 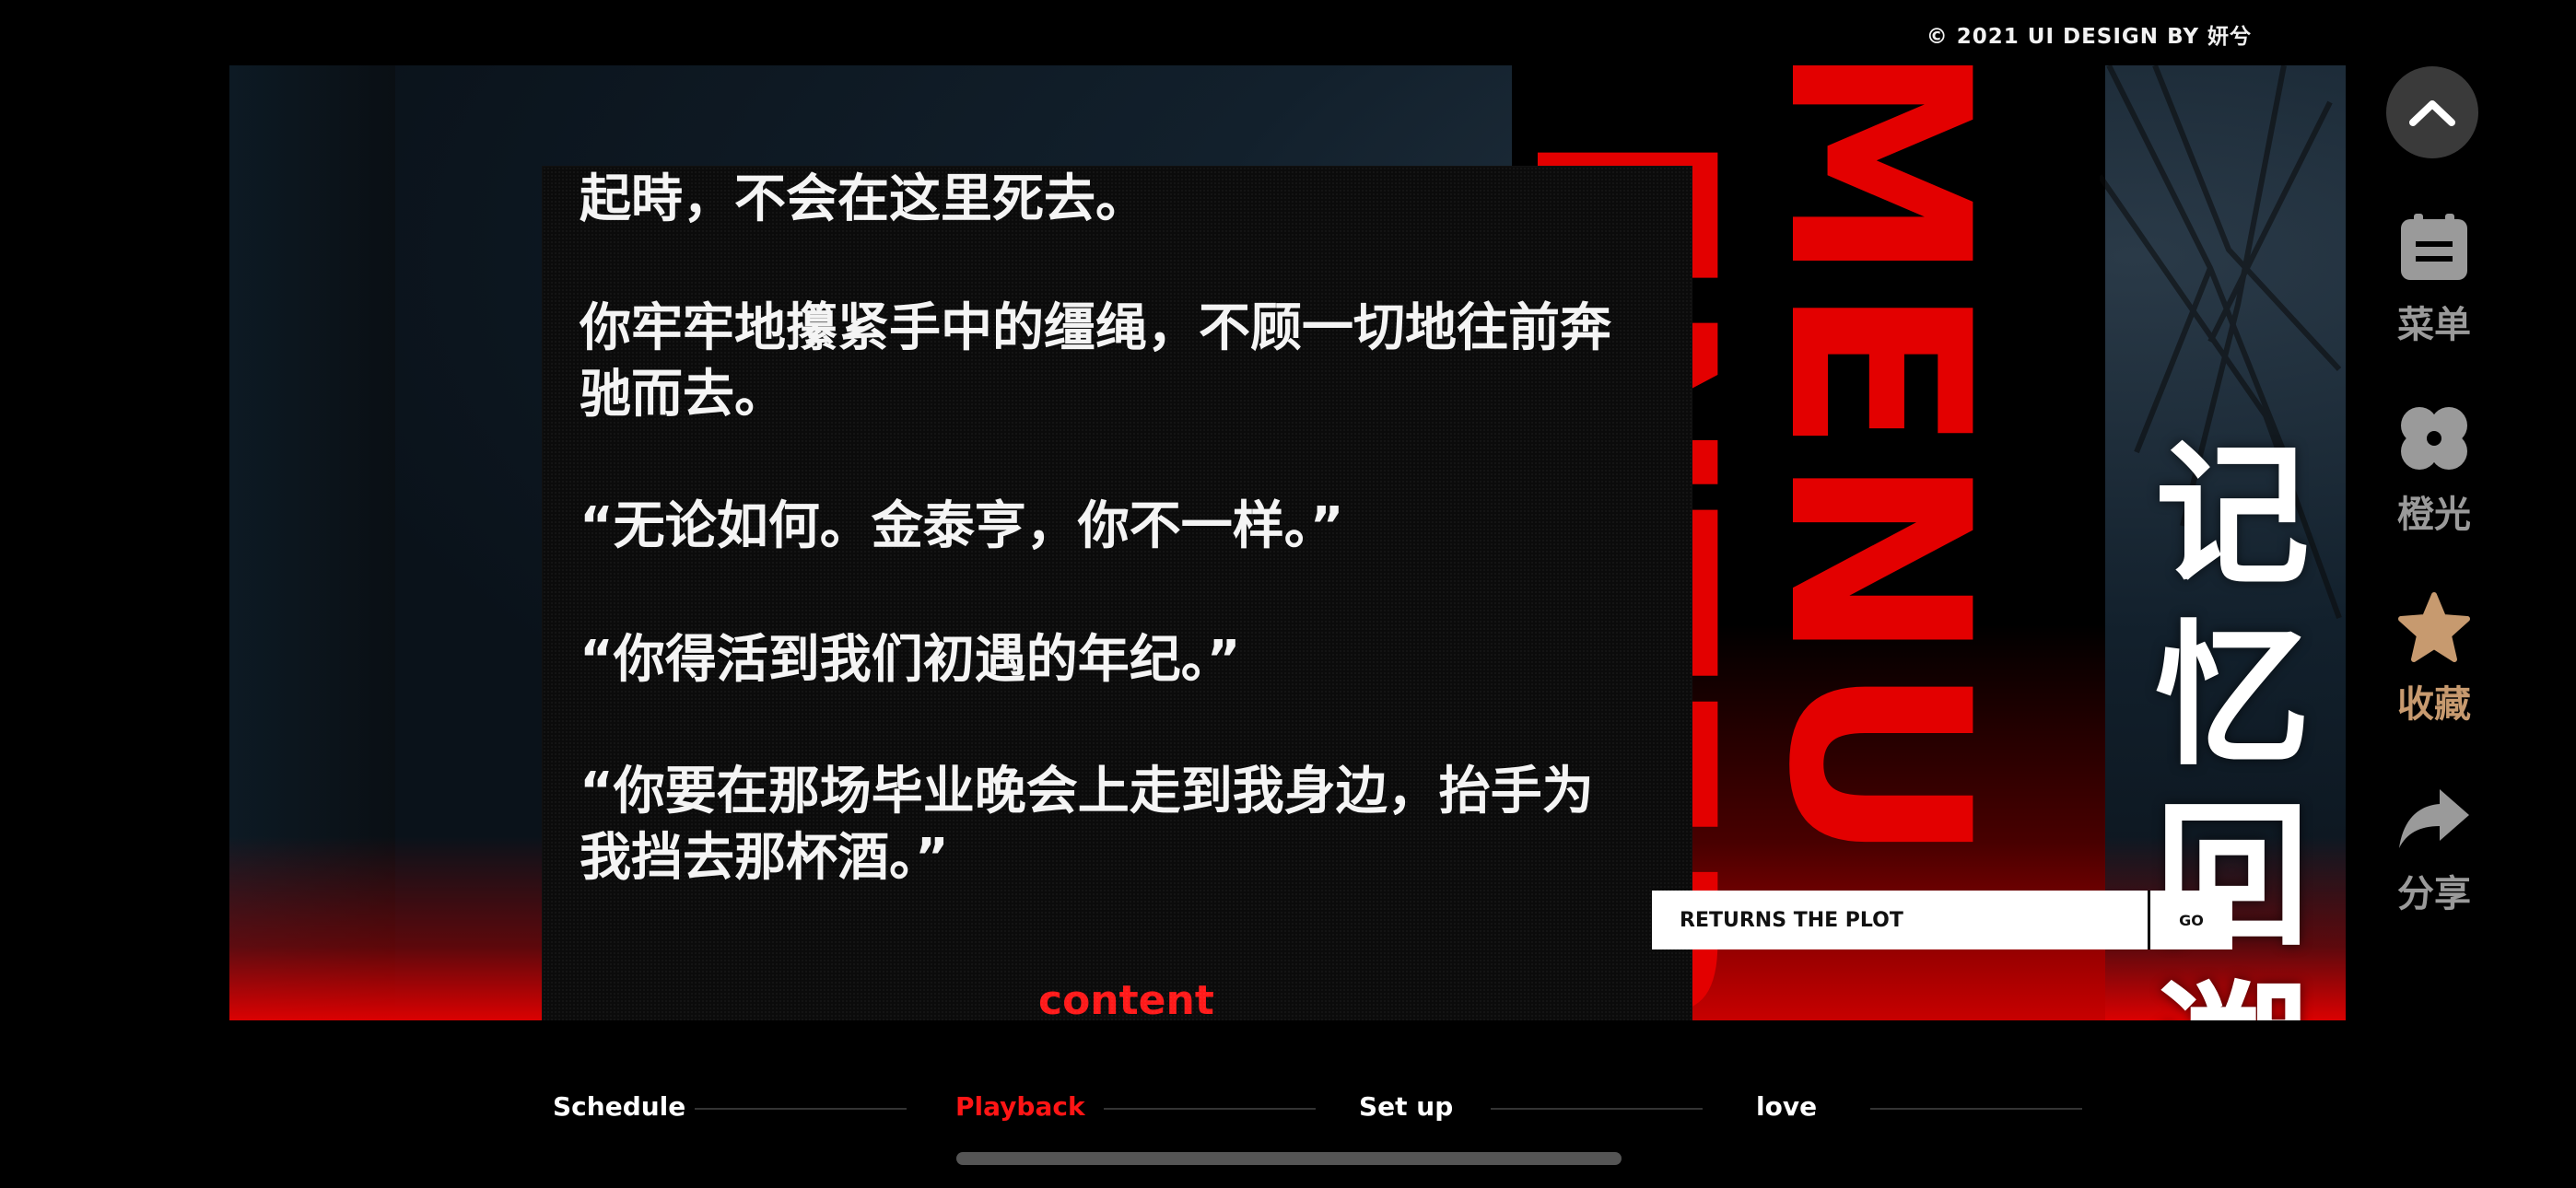 What do you see at coordinates (962, 526) in the screenshot?
I see `story-paragraph: “无论如何。金泰亨，你不一样。”` at bounding box center [962, 526].